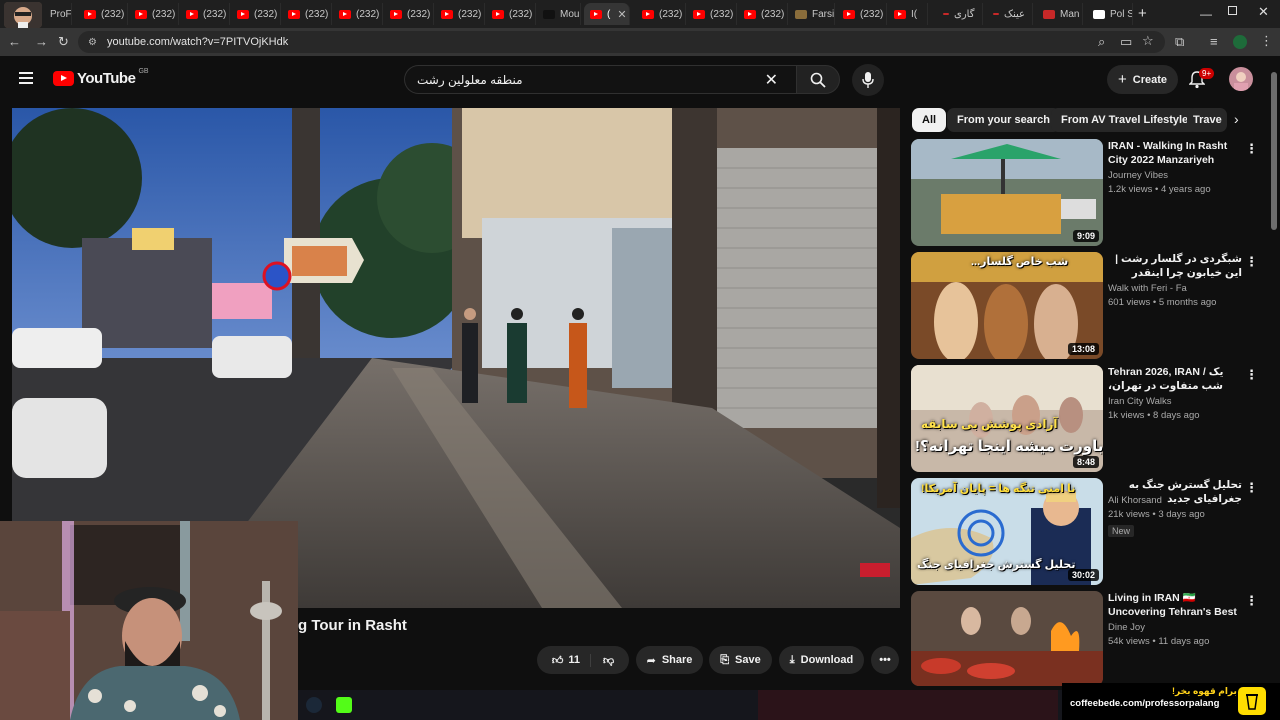 The height and width of the screenshot is (720, 1280). I want to click on search-button, so click(818, 79).